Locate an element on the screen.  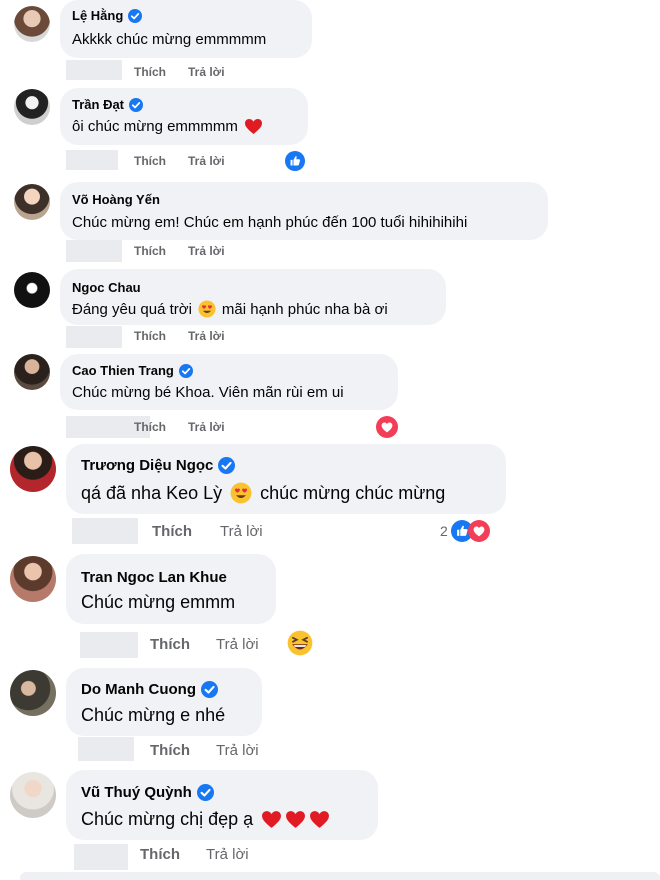
commenter-name: Vũ Thuý Quỳnh is located at coordinates (147, 792).